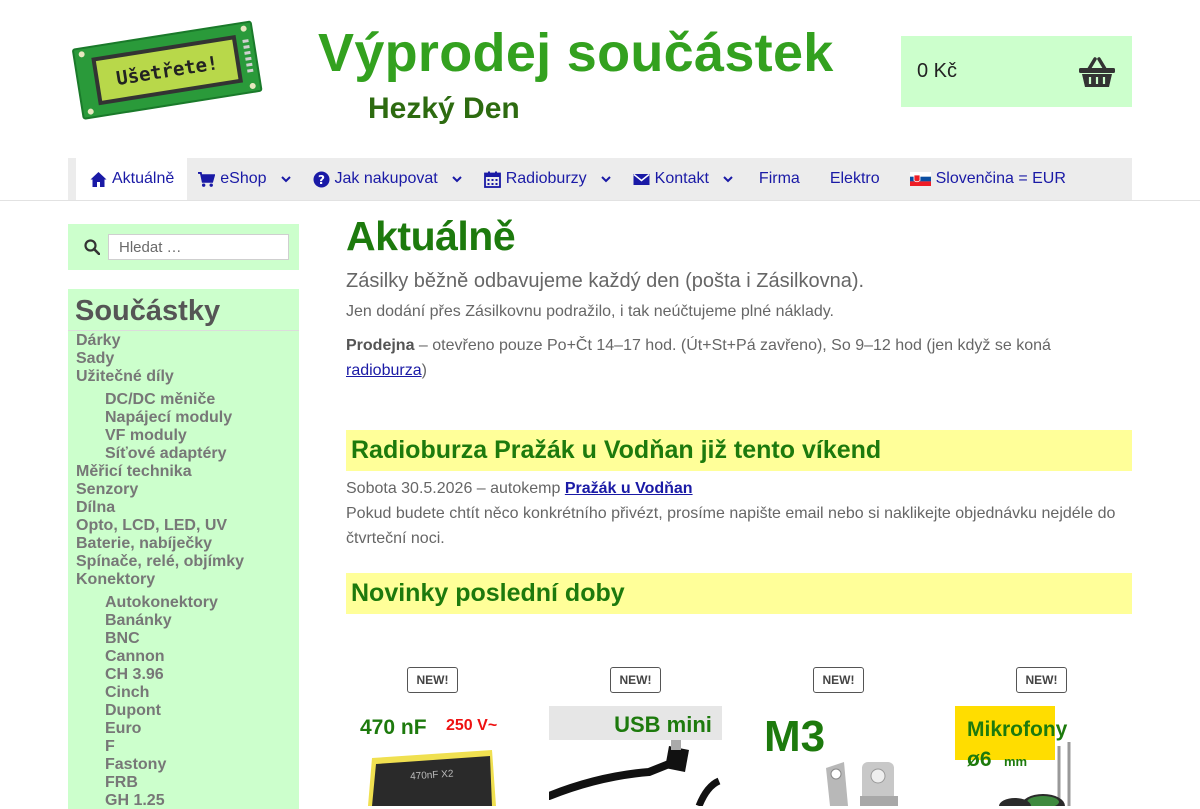 The image size is (1200, 809). I want to click on search-icon, so click(92, 247).